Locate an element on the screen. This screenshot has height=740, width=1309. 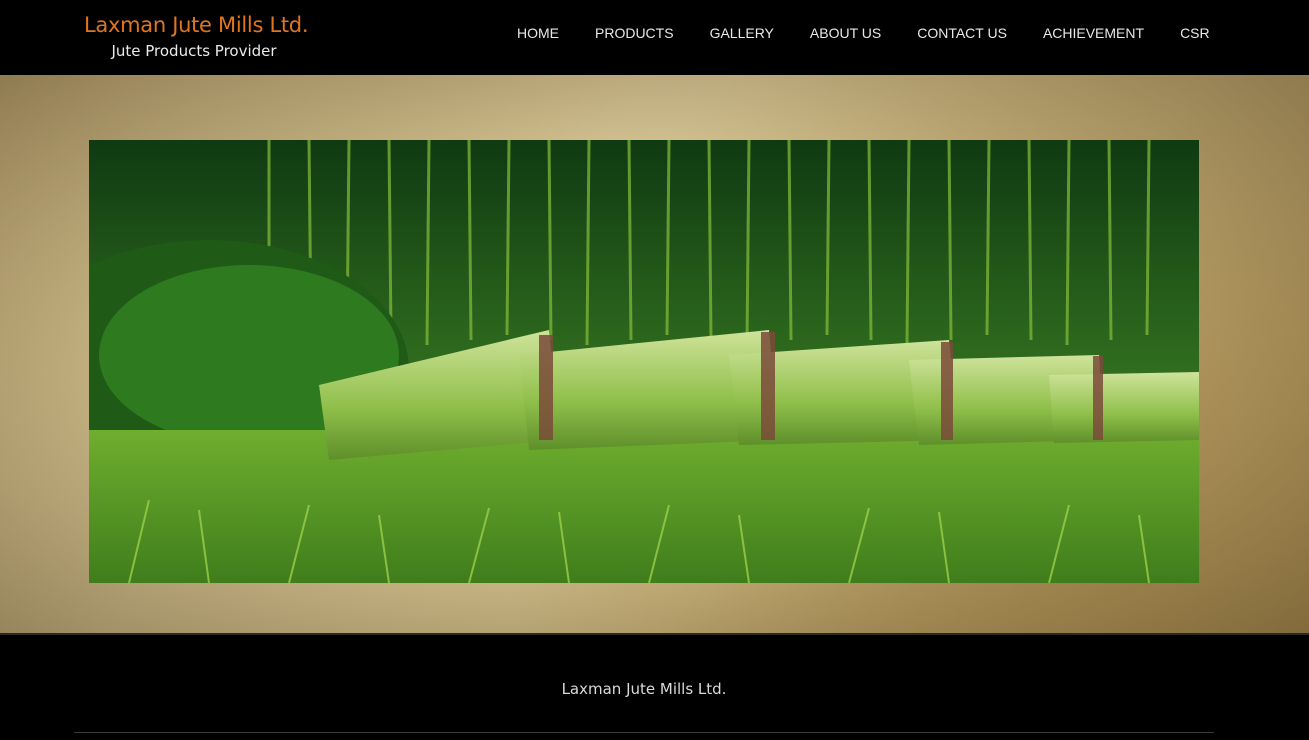
brand-tagline: Jute Products Provider is located at coordinates (194, 51).